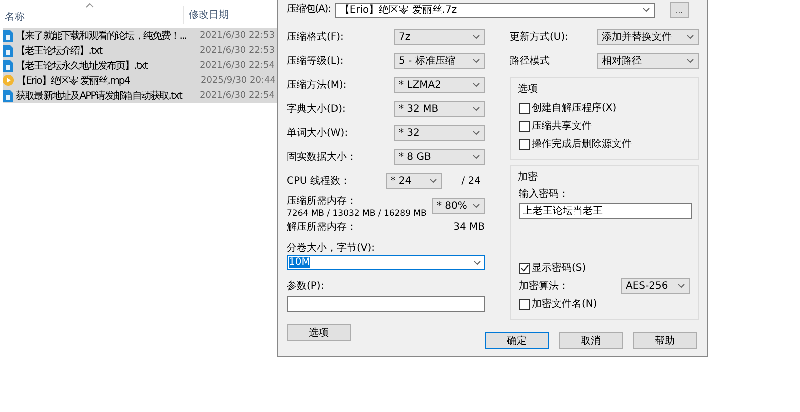 The height and width of the screenshot is (412, 800). What do you see at coordinates (648, 61) in the screenshot?
I see `dropdown: 相对路径` at bounding box center [648, 61].